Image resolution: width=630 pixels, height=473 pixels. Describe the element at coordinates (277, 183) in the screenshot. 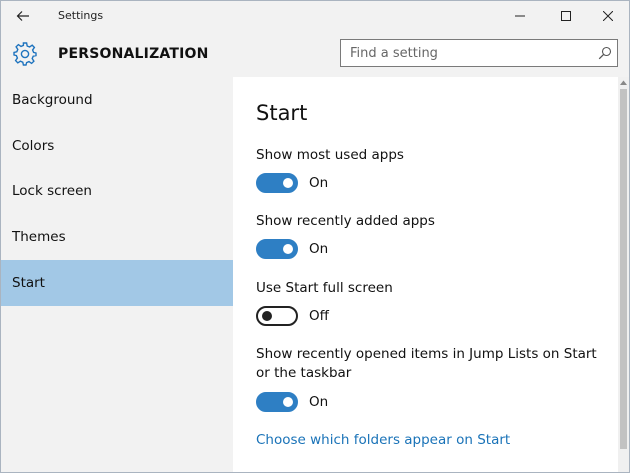

I see `most-used-apps-toggle` at that location.